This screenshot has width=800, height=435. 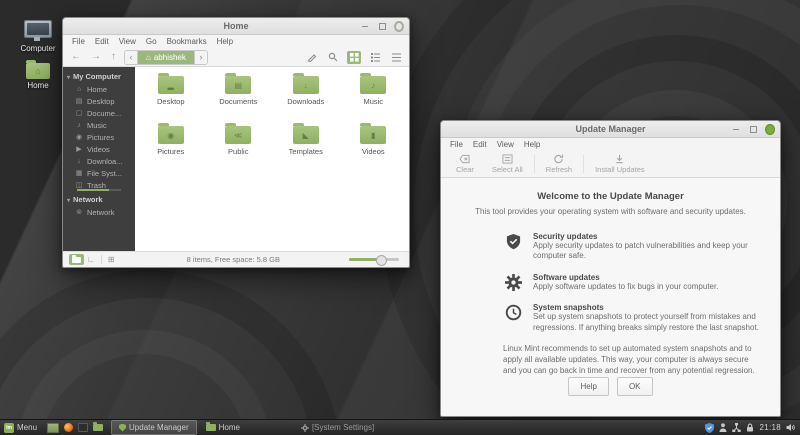 What do you see at coordinates (354, 57) in the screenshot?
I see `grid-view-button` at bounding box center [354, 57].